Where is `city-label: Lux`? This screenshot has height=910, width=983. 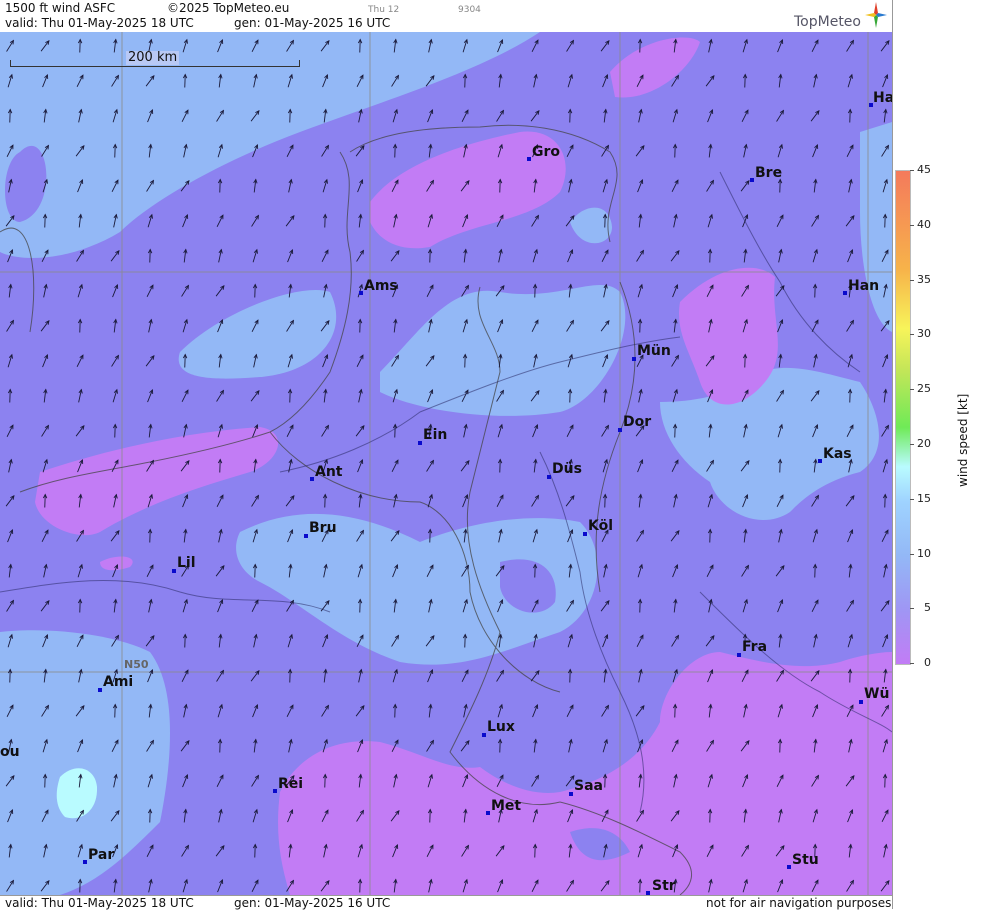
city-label: Lux is located at coordinates (501, 727).